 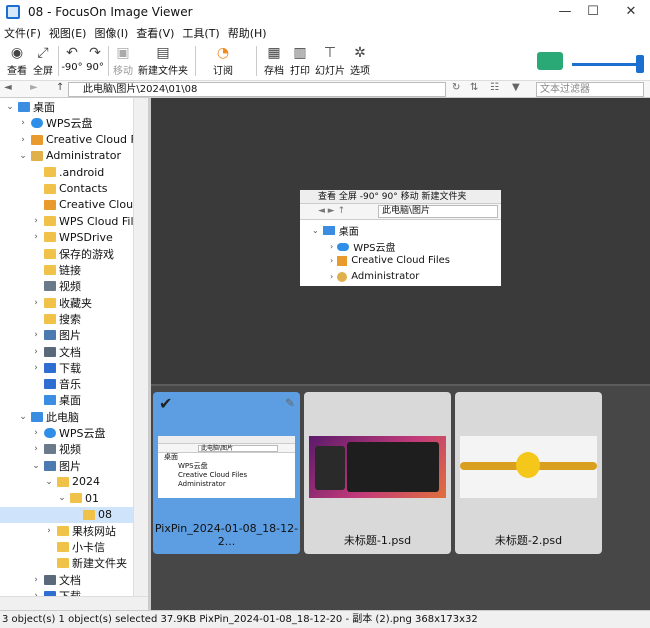 What do you see at coordinates (69, 124) in the screenshot?
I see `tree-item-label: WPS云盘` at bounding box center [69, 124].